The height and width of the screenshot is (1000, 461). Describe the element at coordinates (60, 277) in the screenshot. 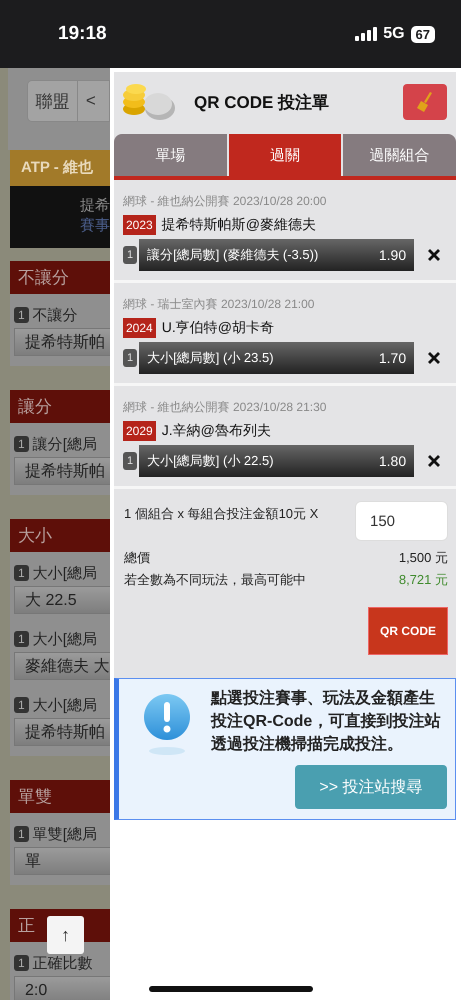

I see `section-header: 不讓分` at that location.